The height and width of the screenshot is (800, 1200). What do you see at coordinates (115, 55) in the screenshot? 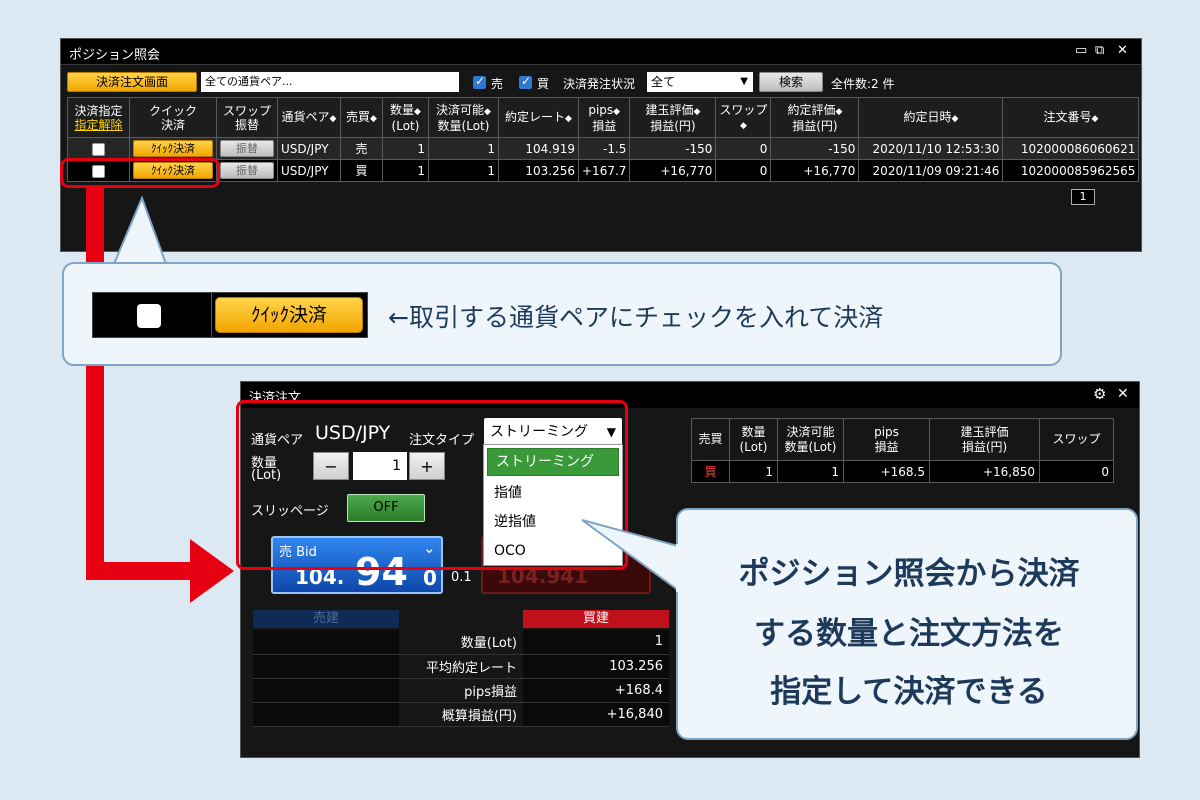
I see `position-window-title: ポジション照会` at bounding box center [115, 55].